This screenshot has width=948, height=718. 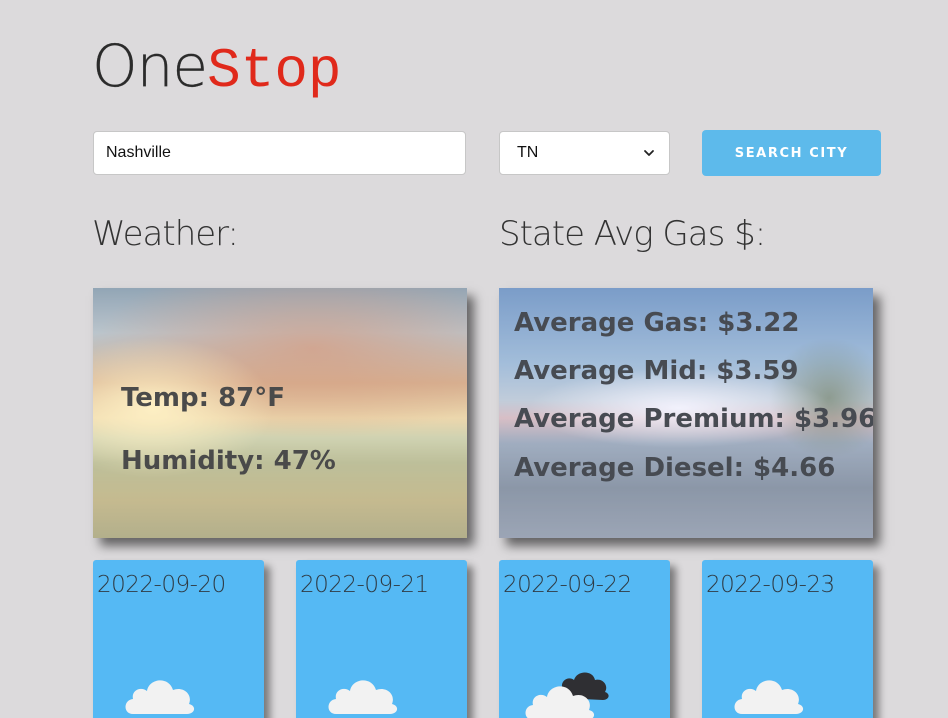 I want to click on forecast-date: 2022-09-21, so click(x=364, y=585).